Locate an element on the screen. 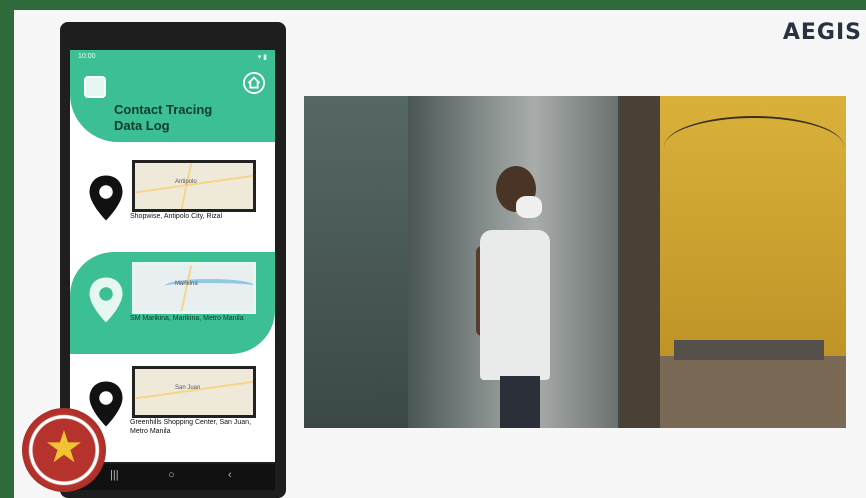  app-header: Contact Tracing Data Log is located at coordinates (172, 103).